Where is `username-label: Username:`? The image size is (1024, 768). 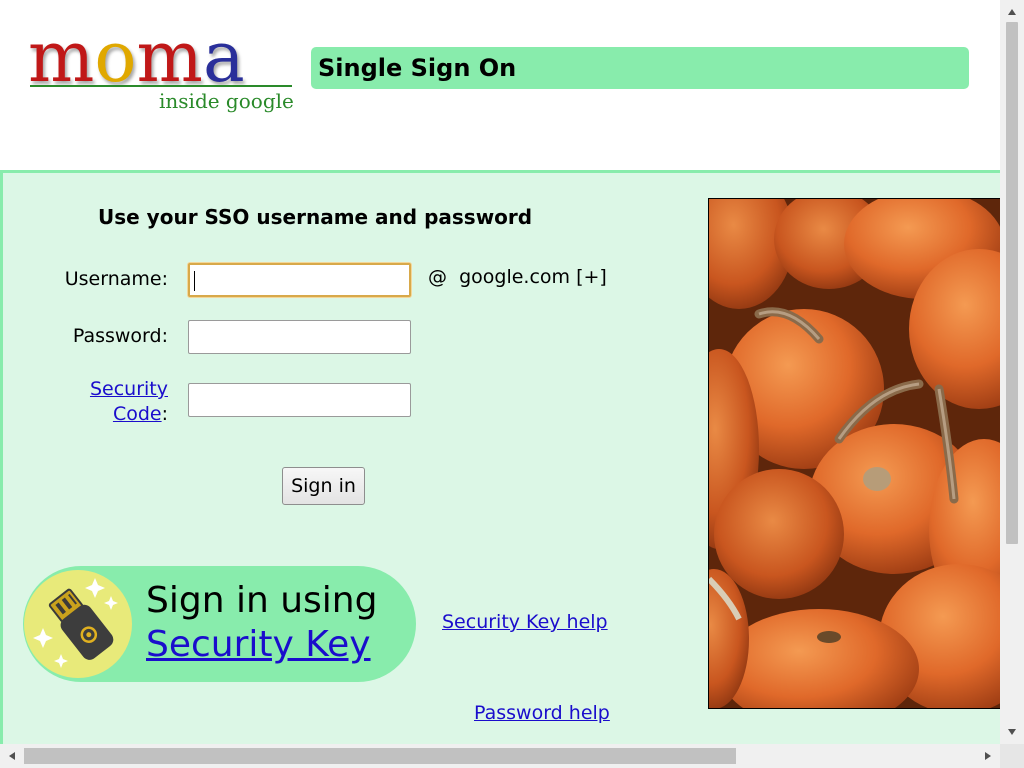 username-label: Username: is located at coordinates (116, 279).